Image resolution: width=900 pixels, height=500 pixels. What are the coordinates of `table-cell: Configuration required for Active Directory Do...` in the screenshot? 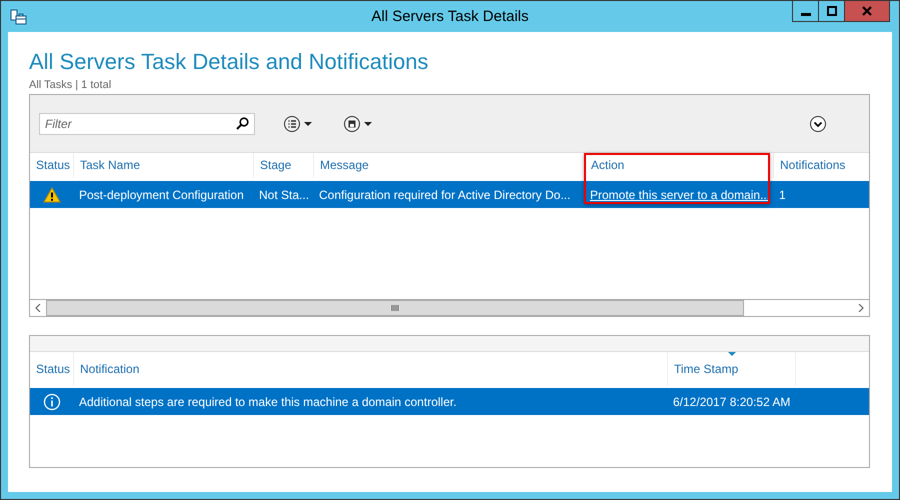 It's located at (444, 195).